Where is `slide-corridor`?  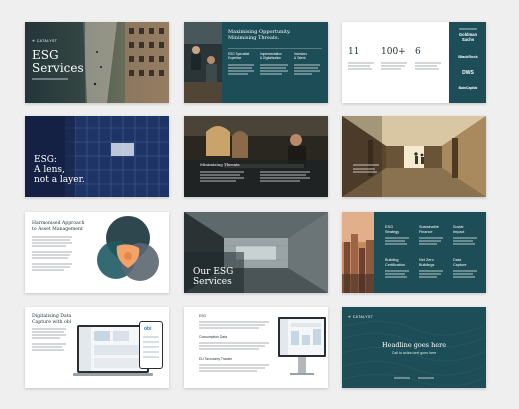 slide-corridor is located at coordinates (414, 156).